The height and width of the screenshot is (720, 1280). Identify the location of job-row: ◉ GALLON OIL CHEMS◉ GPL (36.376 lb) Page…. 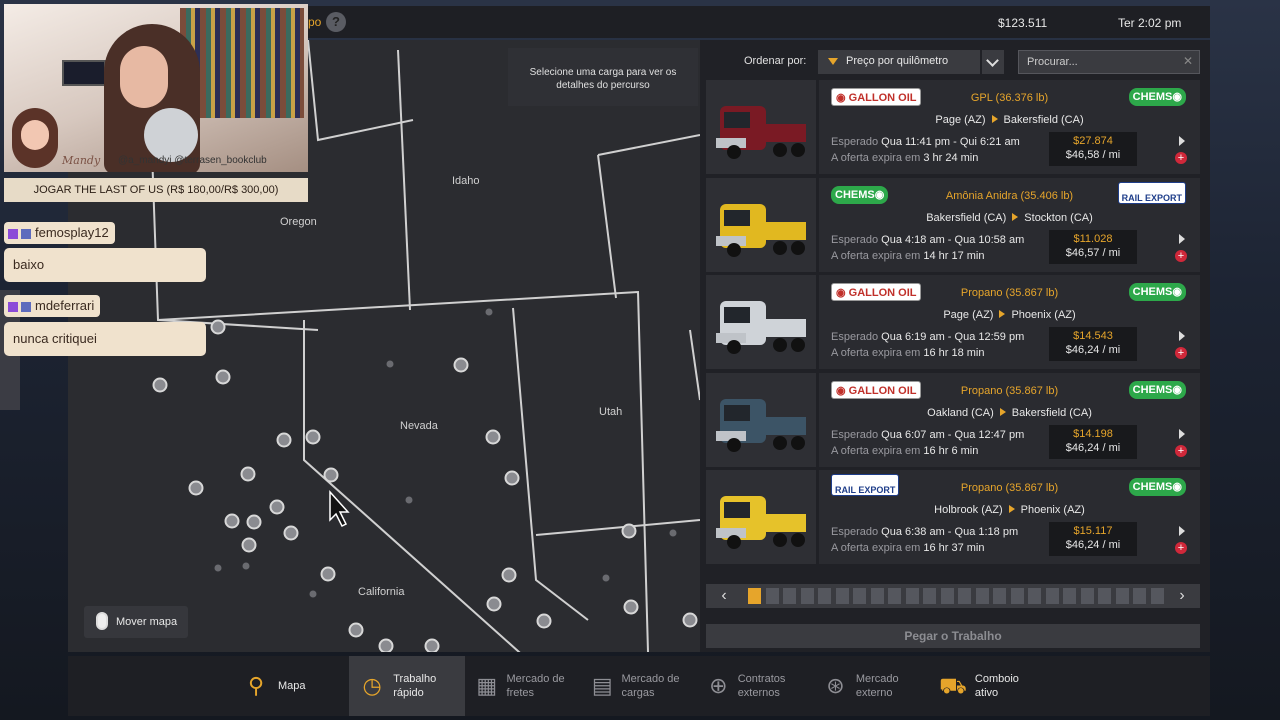
(953, 127).